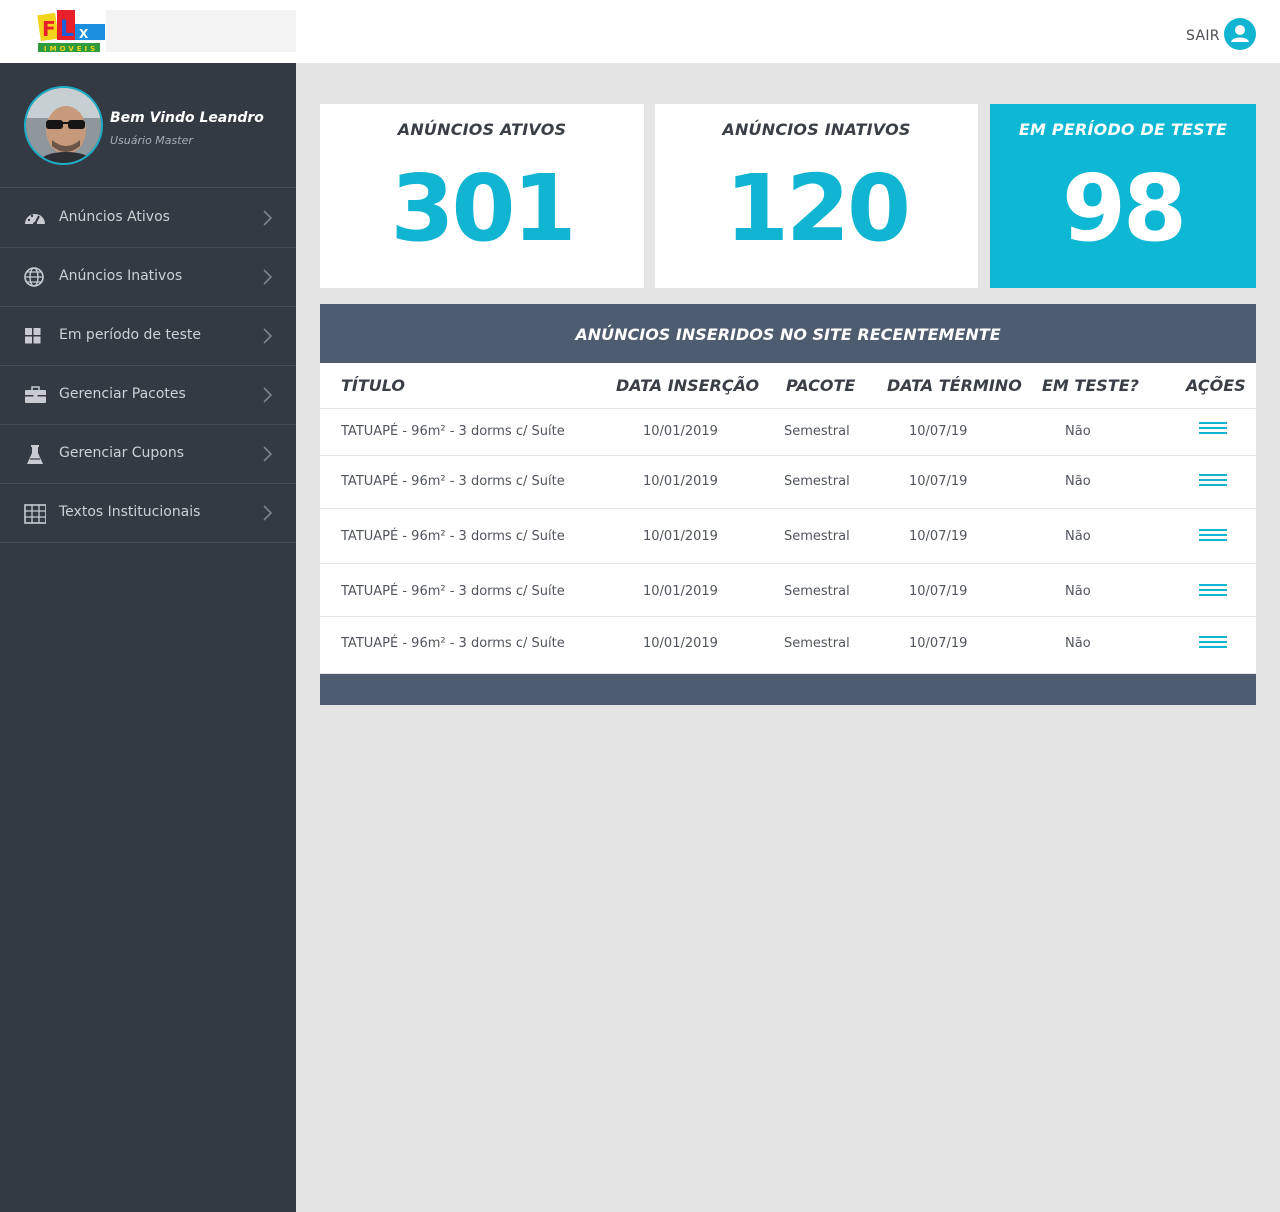  Describe the element at coordinates (482, 129) in the screenshot. I see `stat-card-title: ANÚNCIOS ATIVOS` at that location.